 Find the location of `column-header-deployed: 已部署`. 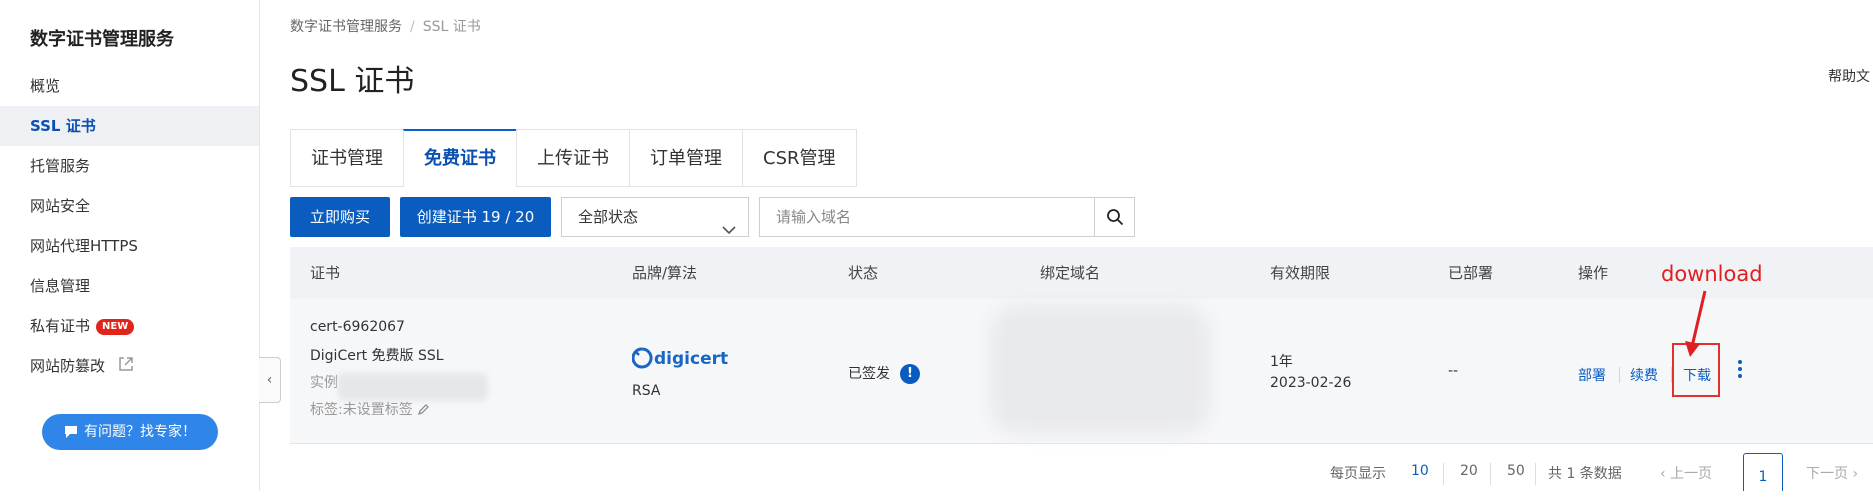

column-header-deployed: 已部署 is located at coordinates (1471, 273).